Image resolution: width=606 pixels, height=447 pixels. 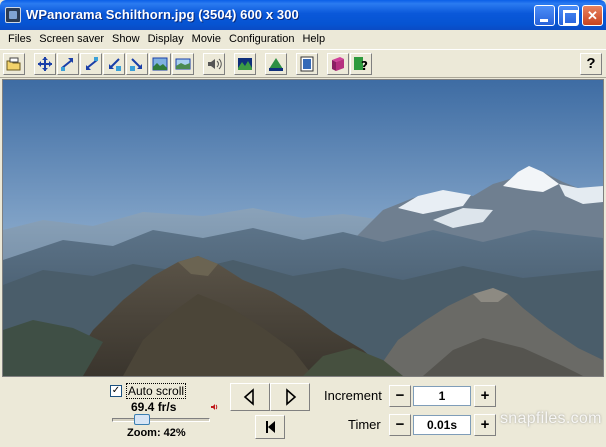 What do you see at coordinates (400, 425) in the screenshot?
I see `timer-decrease-button: −` at bounding box center [400, 425].